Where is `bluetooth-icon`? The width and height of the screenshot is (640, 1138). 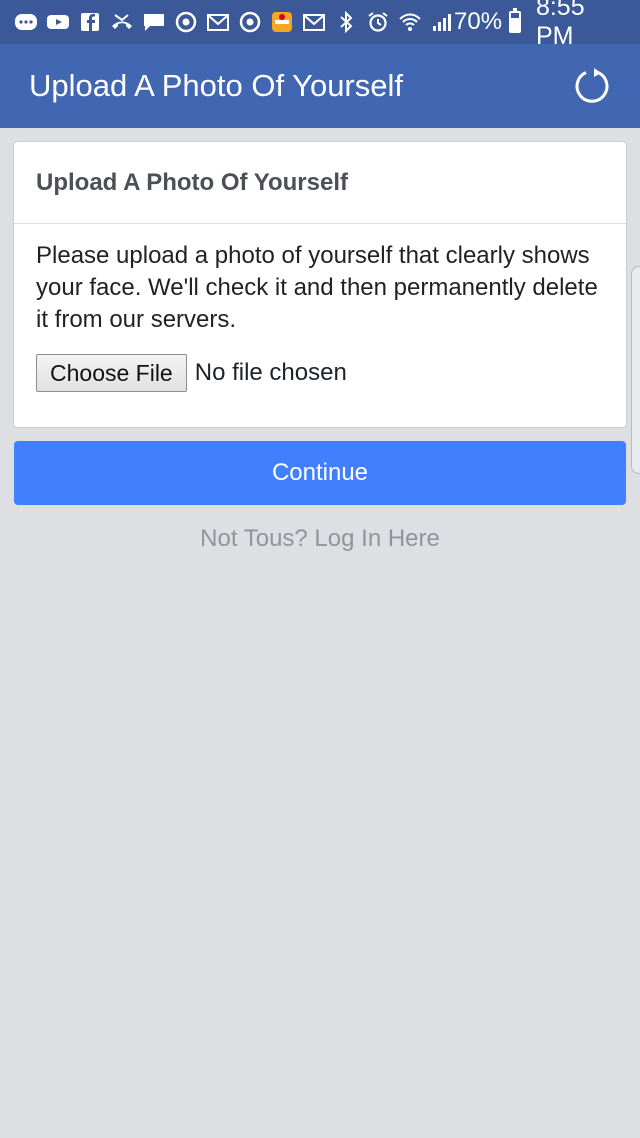
bluetooth-icon is located at coordinates (346, 22).